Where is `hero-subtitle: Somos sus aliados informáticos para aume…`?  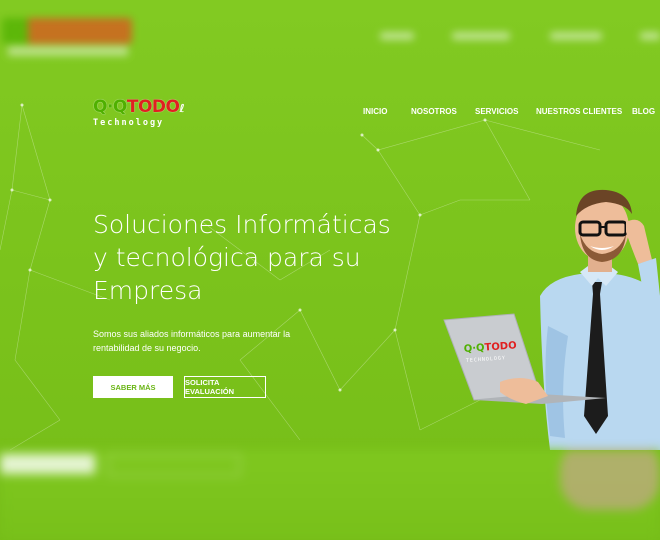 hero-subtitle: Somos sus aliados informáticos para aume… is located at coordinates (192, 341).